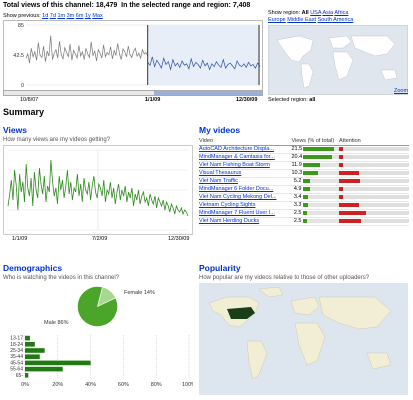 The height and width of the screenshot is (400, 413). Describe the element at coordinates (48, 5) in the screenshot. I see `total-views-label: Total views of this channel:` at that location.